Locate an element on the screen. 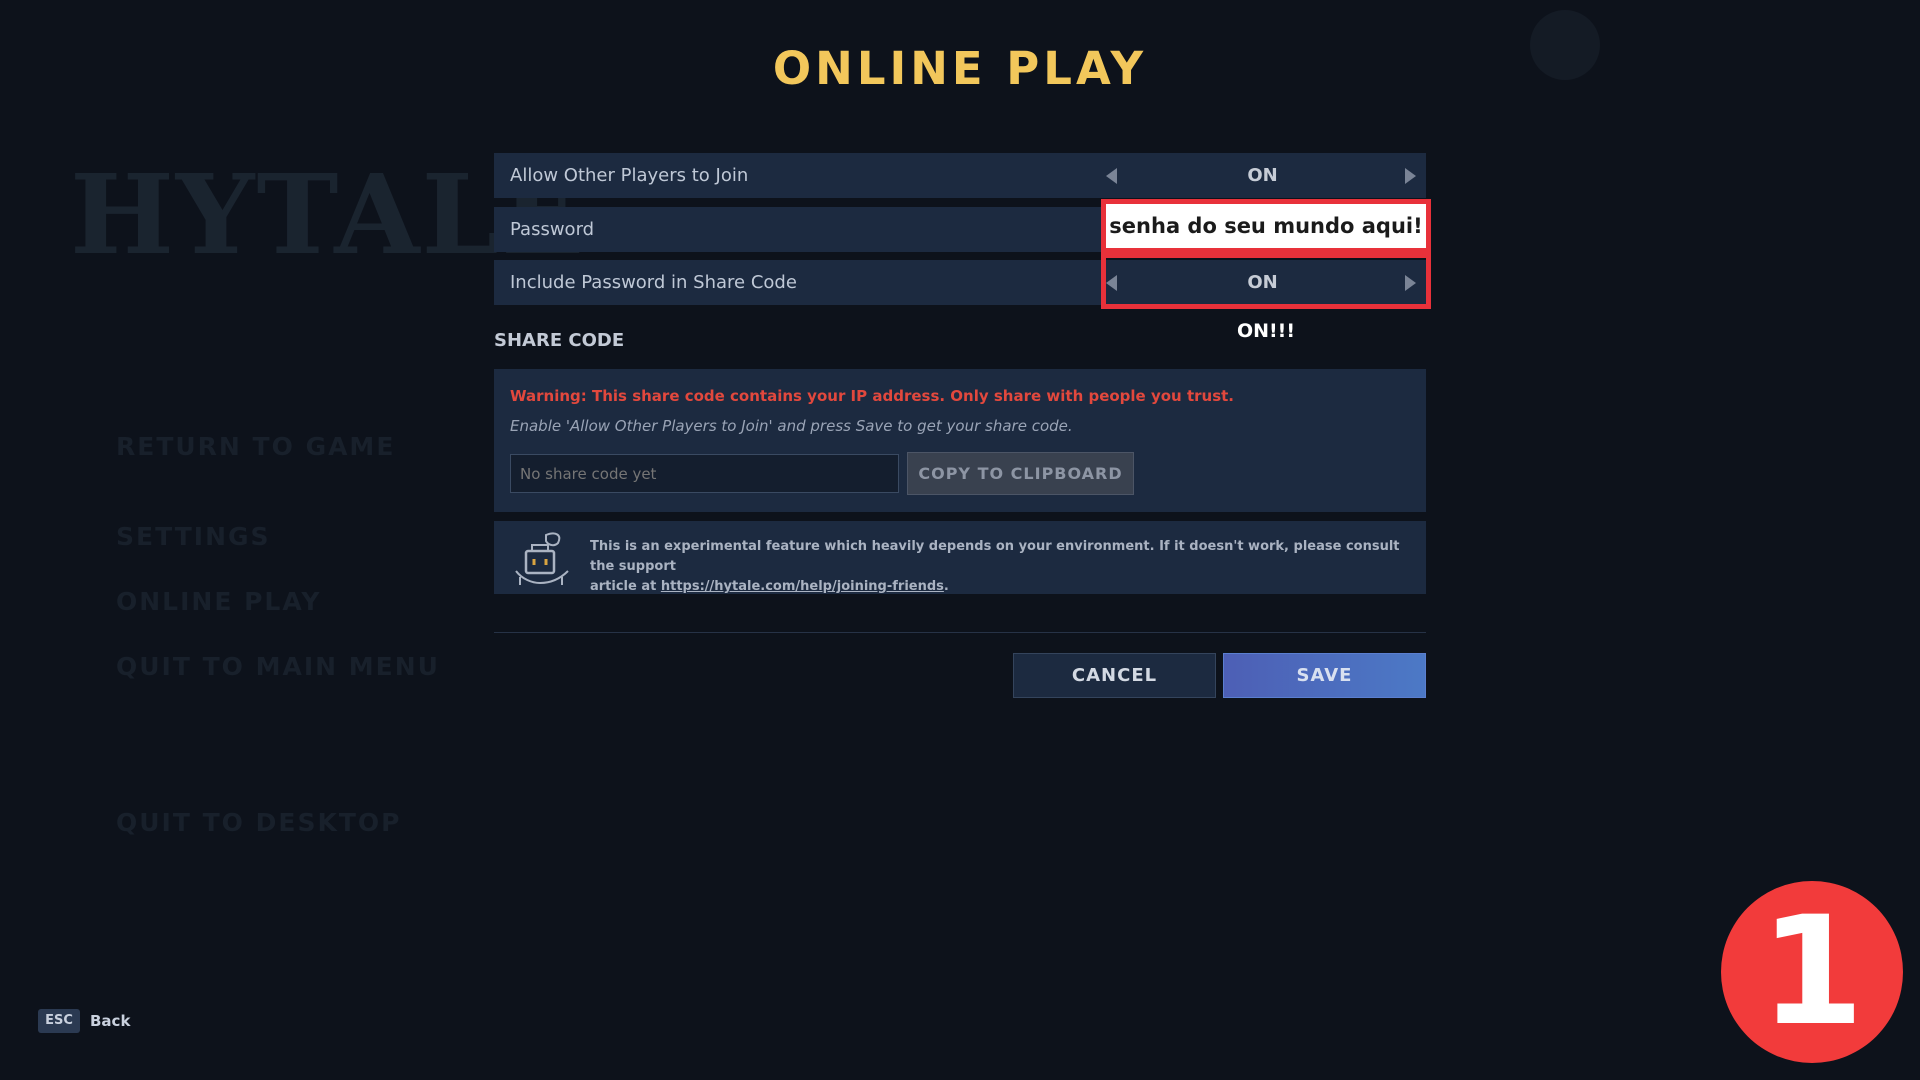  password-field: senha do seu mundo aqui! is located at coordinates (1266, 226).